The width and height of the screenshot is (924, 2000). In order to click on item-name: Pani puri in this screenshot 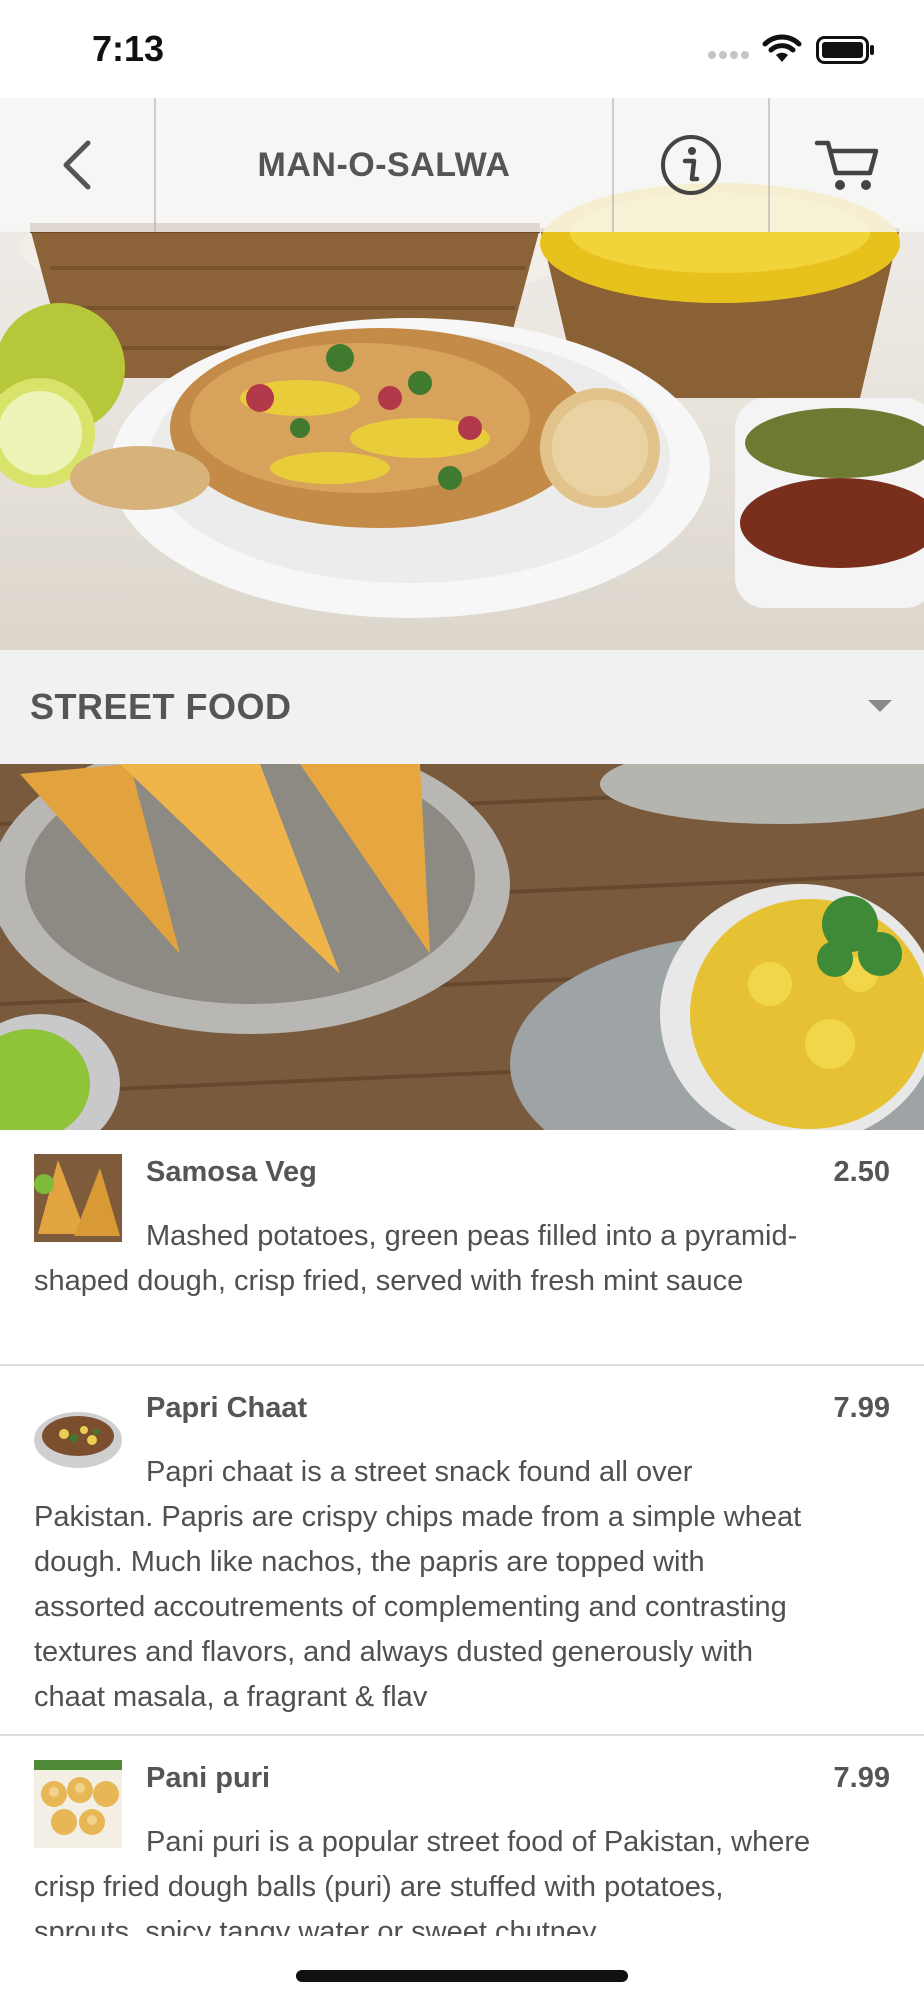, I will do `click(208, 1778)`.